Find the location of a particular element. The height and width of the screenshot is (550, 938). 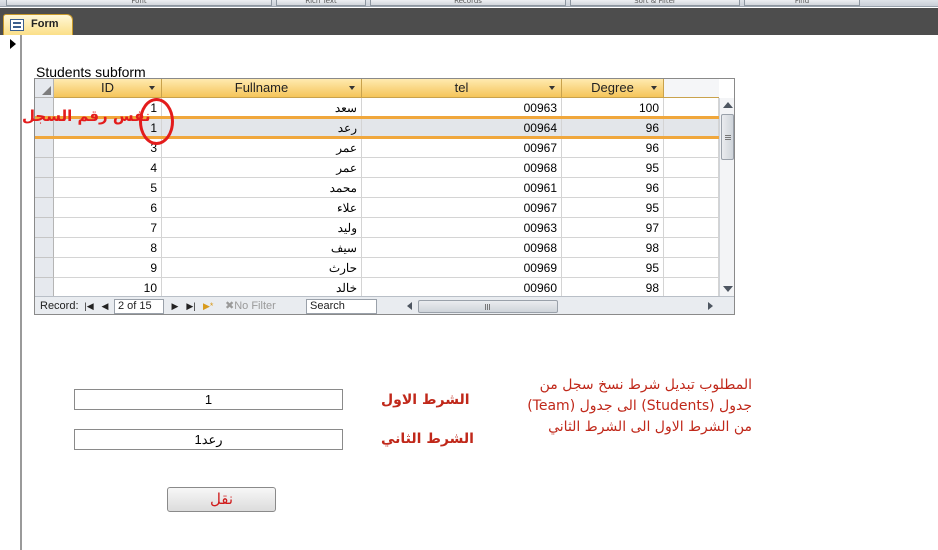

vertical-scrollbar is located at coordinates (726, 197).